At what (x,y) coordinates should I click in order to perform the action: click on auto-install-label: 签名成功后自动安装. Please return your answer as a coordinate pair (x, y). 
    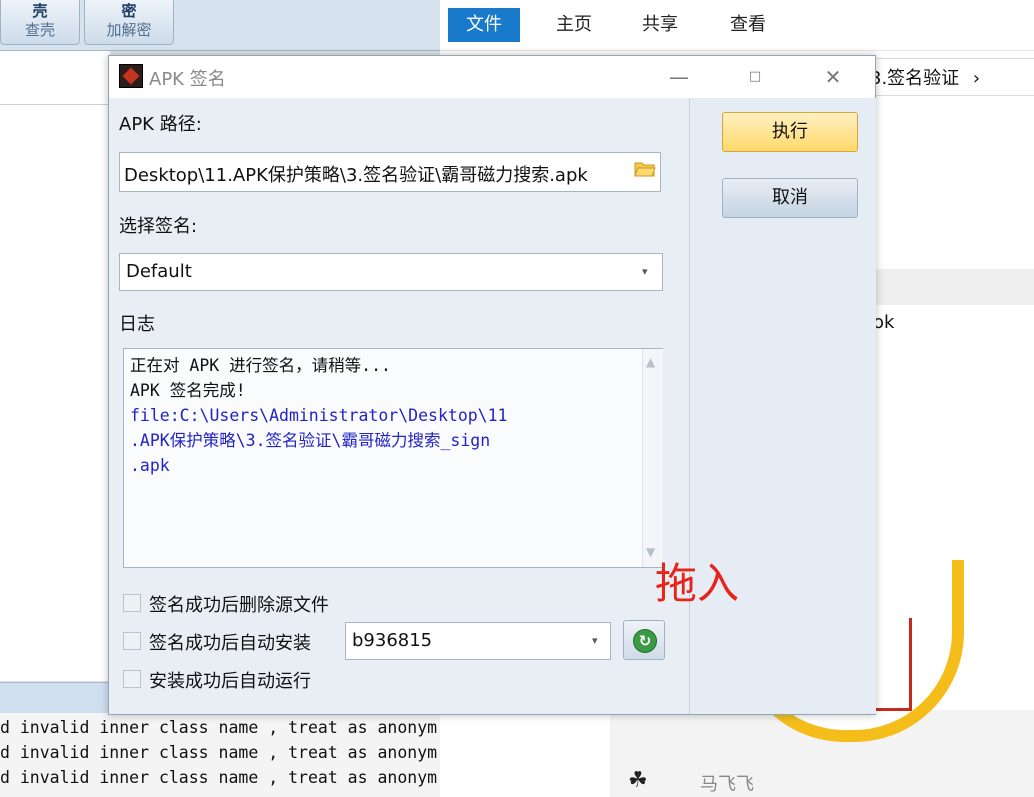
    Looking at the image, I should click on (230, 642).